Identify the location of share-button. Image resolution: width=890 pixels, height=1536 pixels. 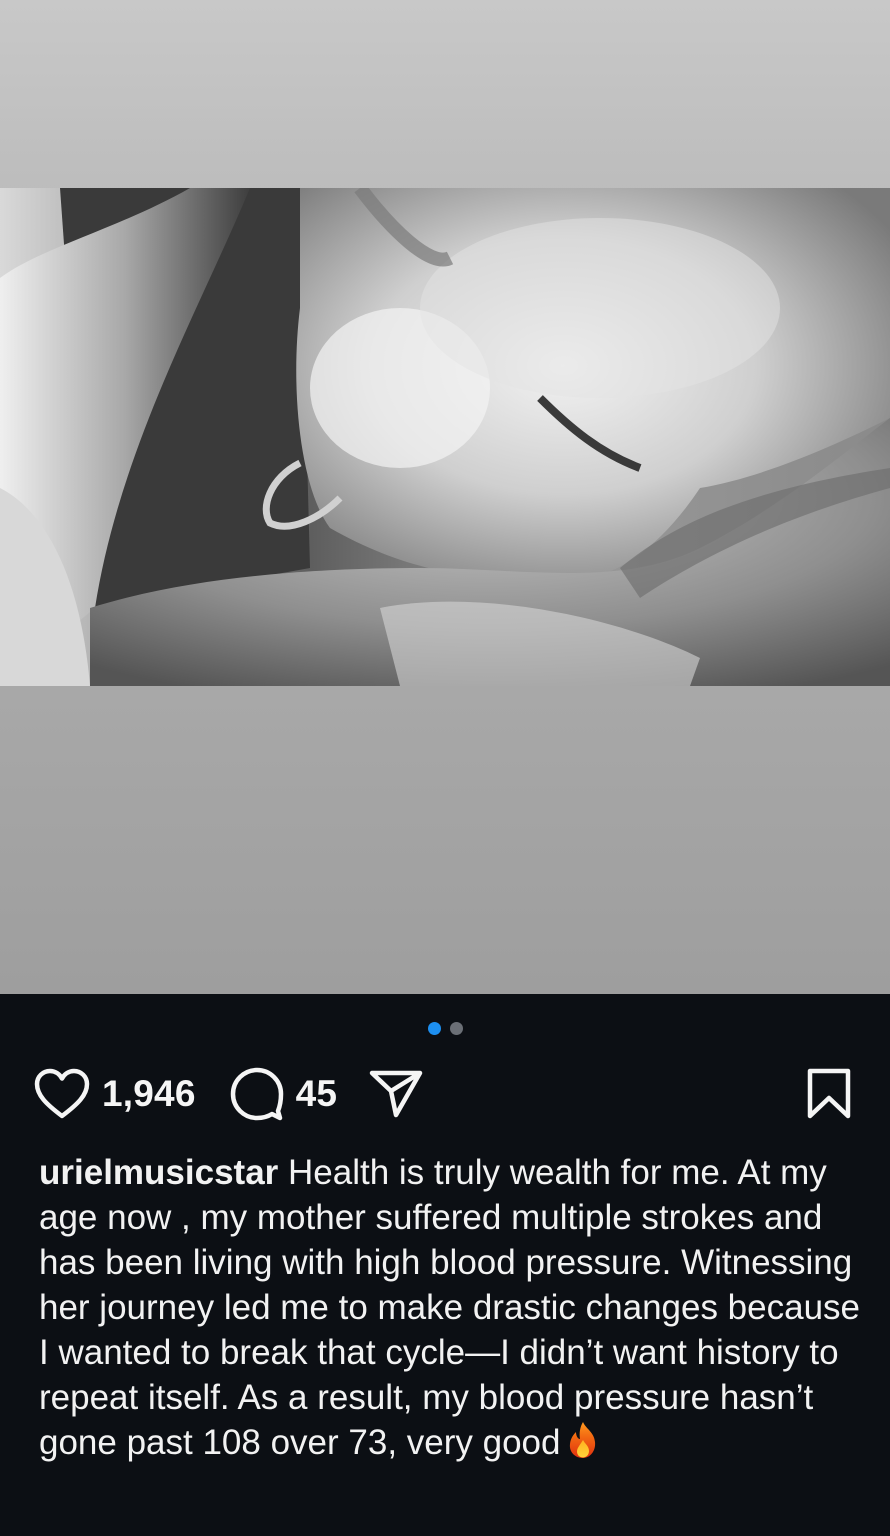
(396, 1094).